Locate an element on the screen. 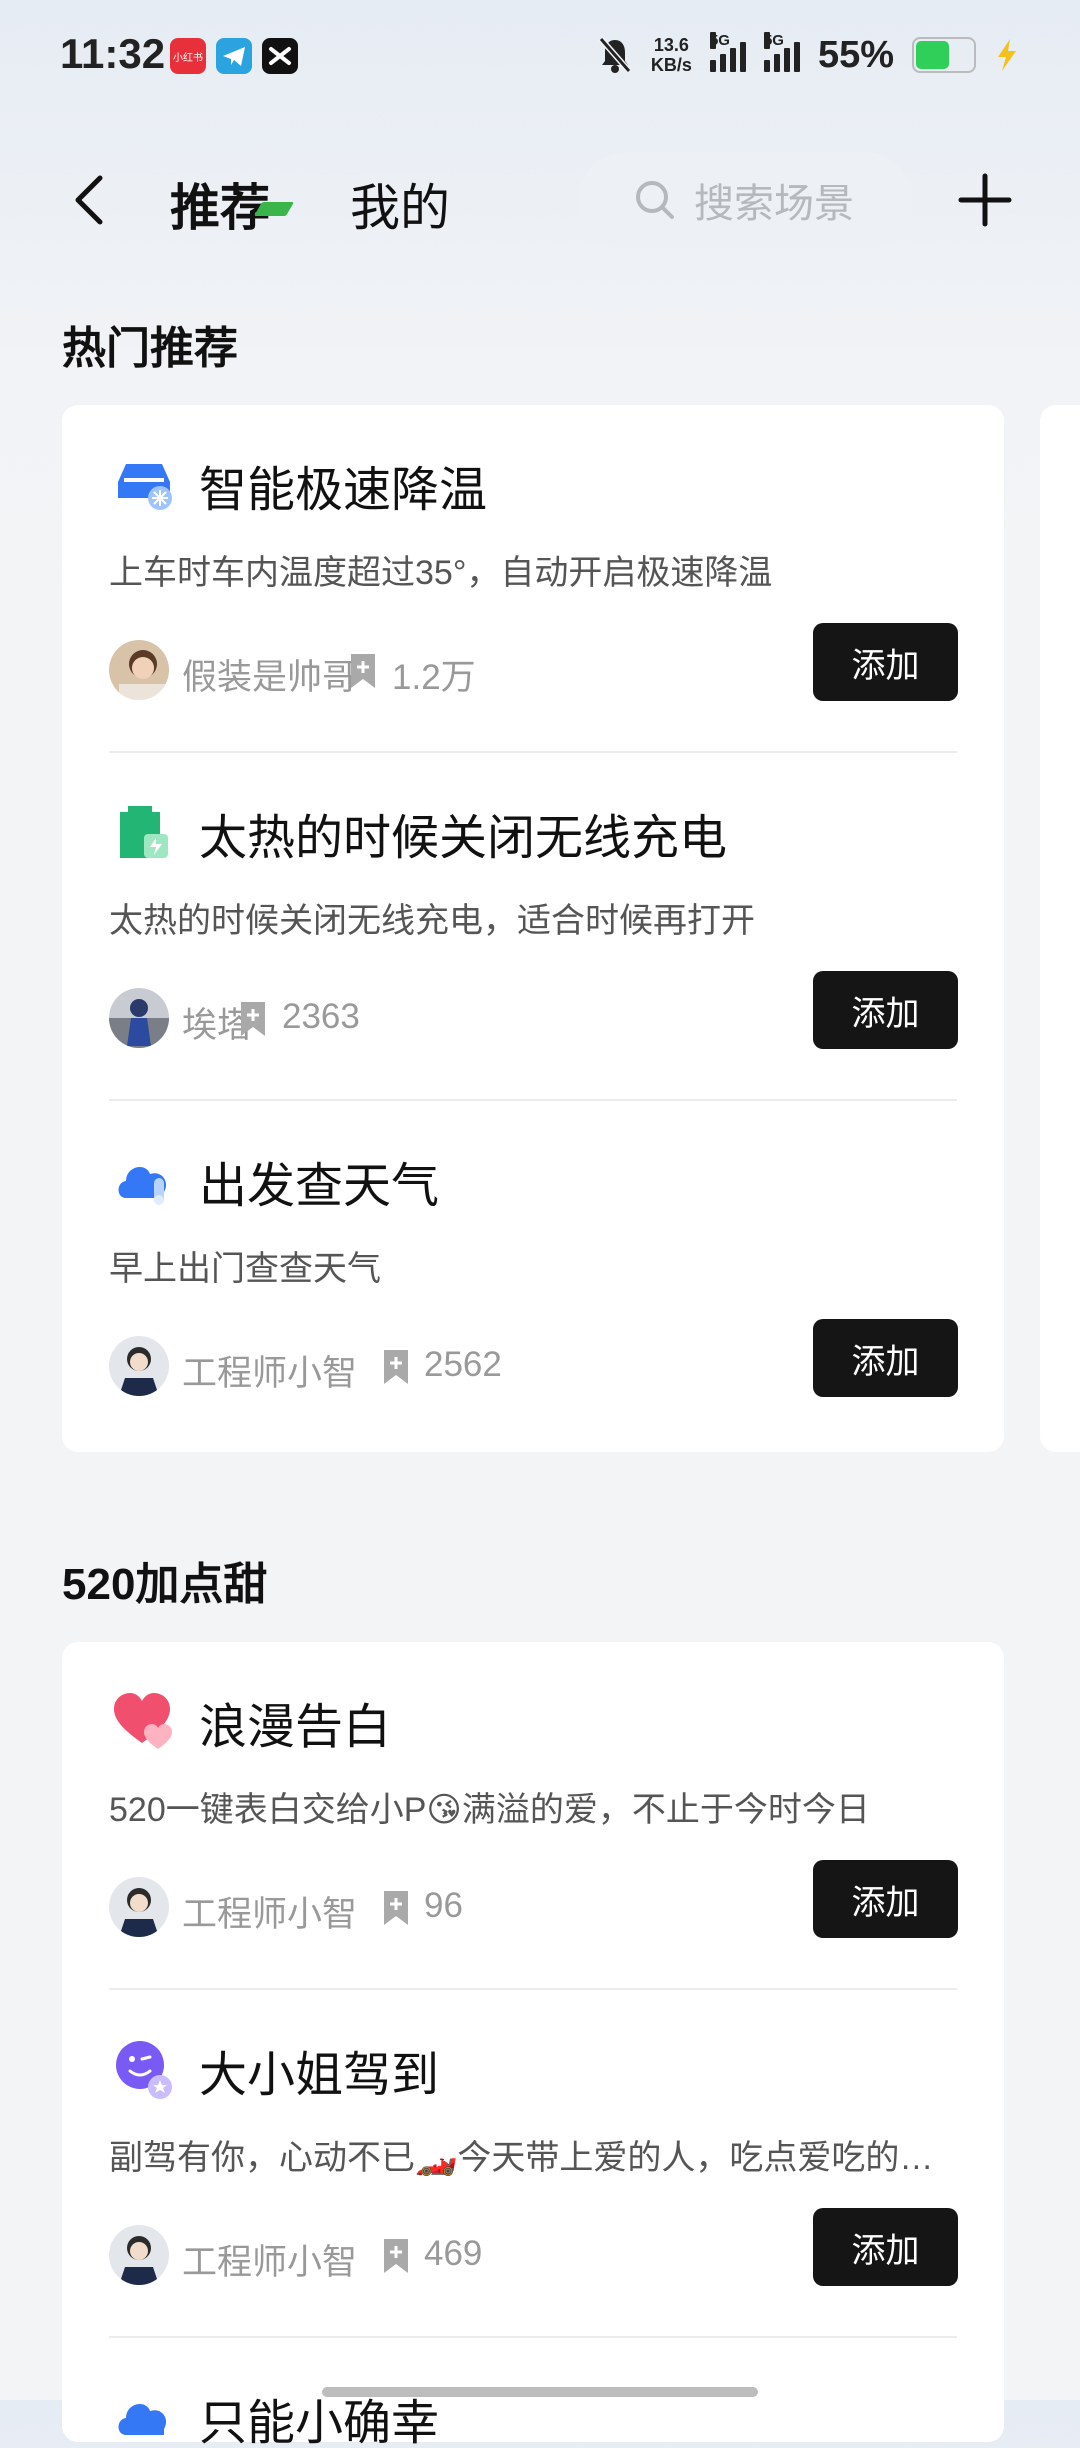 Image resolution: width=1080 pixels, height=2448 pixels. save-count: 2363 is located at coordinates (321, 1016).